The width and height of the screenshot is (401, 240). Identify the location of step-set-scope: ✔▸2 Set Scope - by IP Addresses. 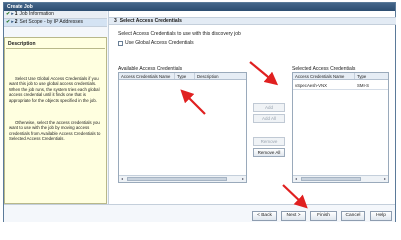
(55, 23).